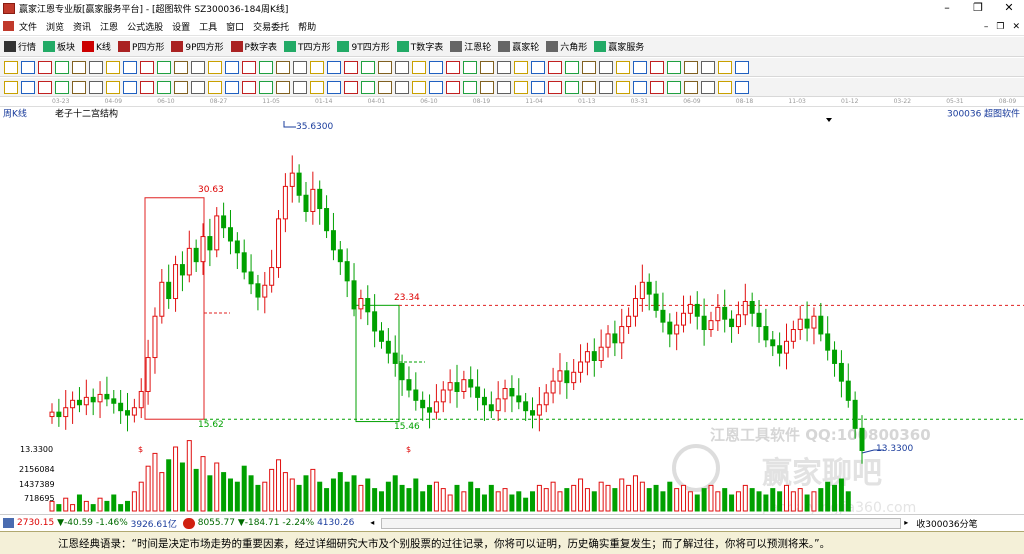  What do you see at coordinates (20, 46) in the screenshot?
I see `toolbar-button-0: 行情` at bounding box center [20, 46].